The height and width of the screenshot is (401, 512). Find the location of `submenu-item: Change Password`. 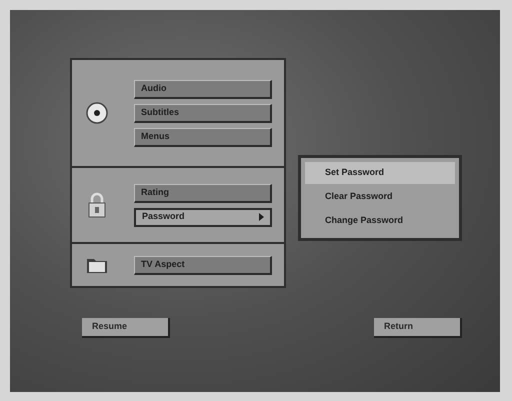

submenu-item: Change Password is located at coordinates (380, 221).